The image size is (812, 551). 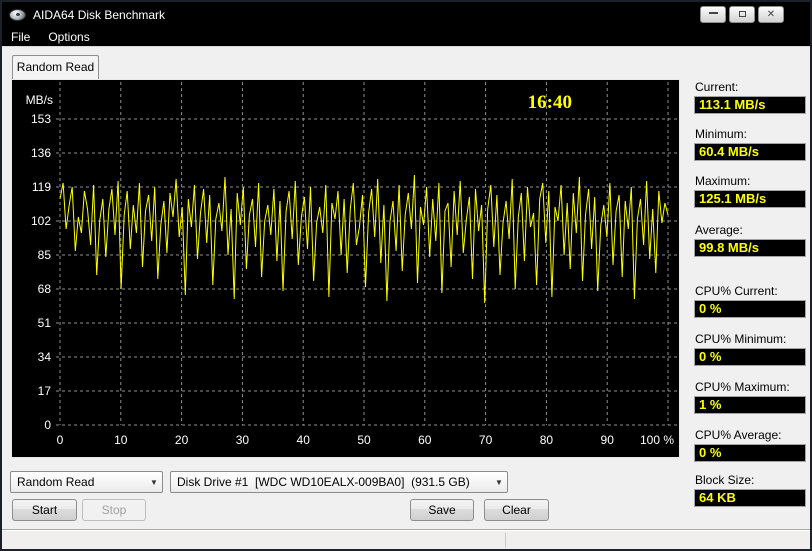 I want to click on status-bar, so click(x=406, y=539).